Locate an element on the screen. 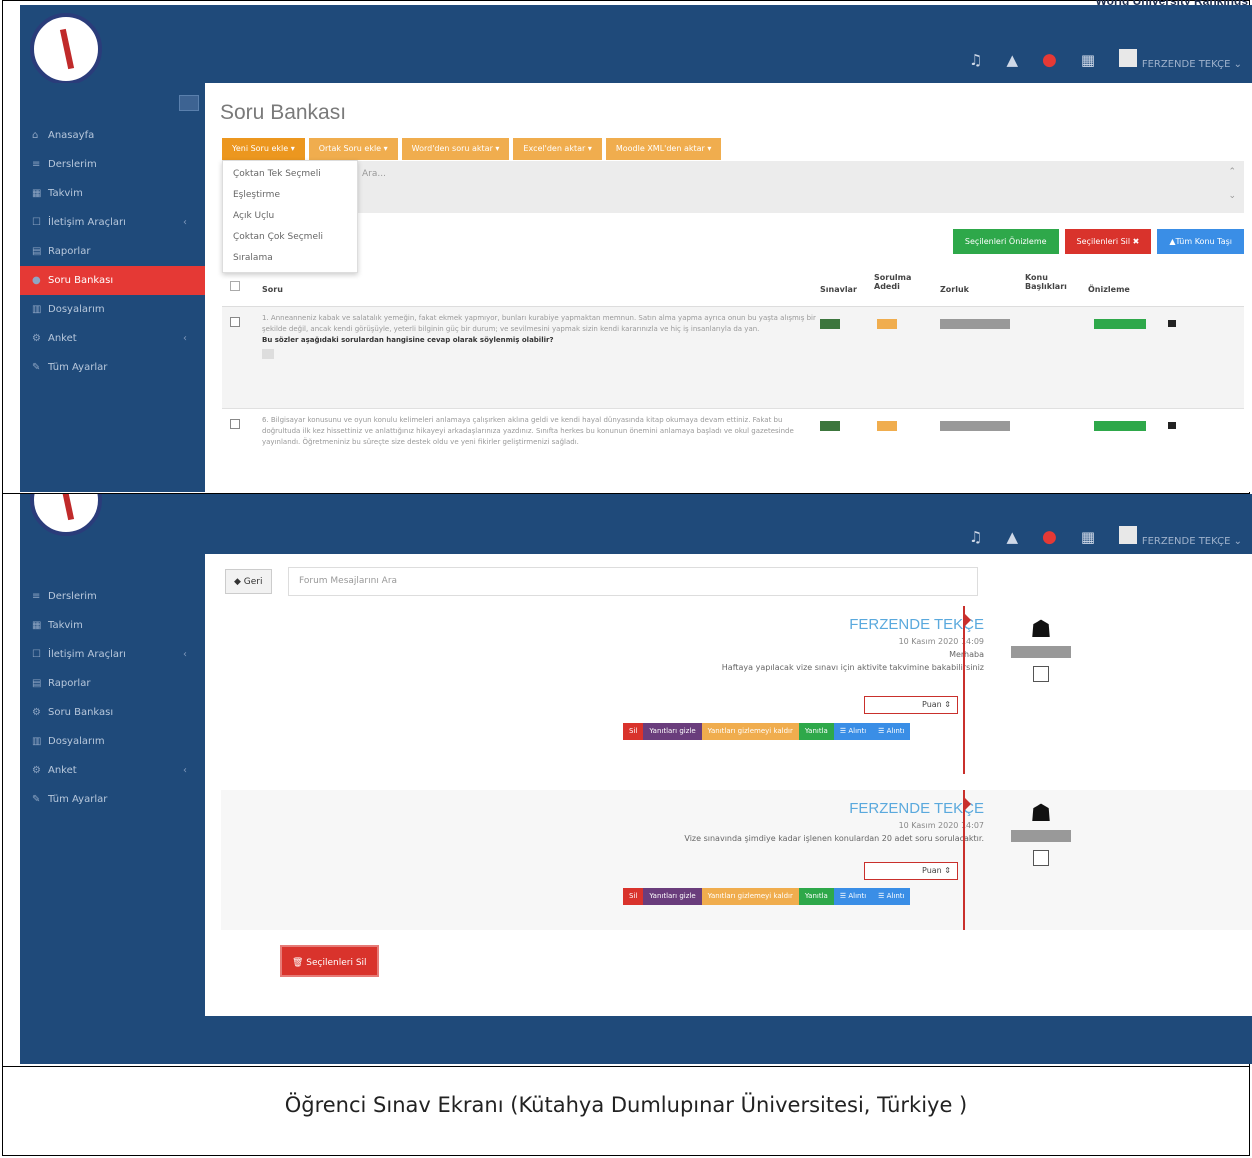 The height and width of the screenshot is (1158, 1252). toolbar-button: Moodle XML'den aktar ▾ is located at coordinates (663, 149).